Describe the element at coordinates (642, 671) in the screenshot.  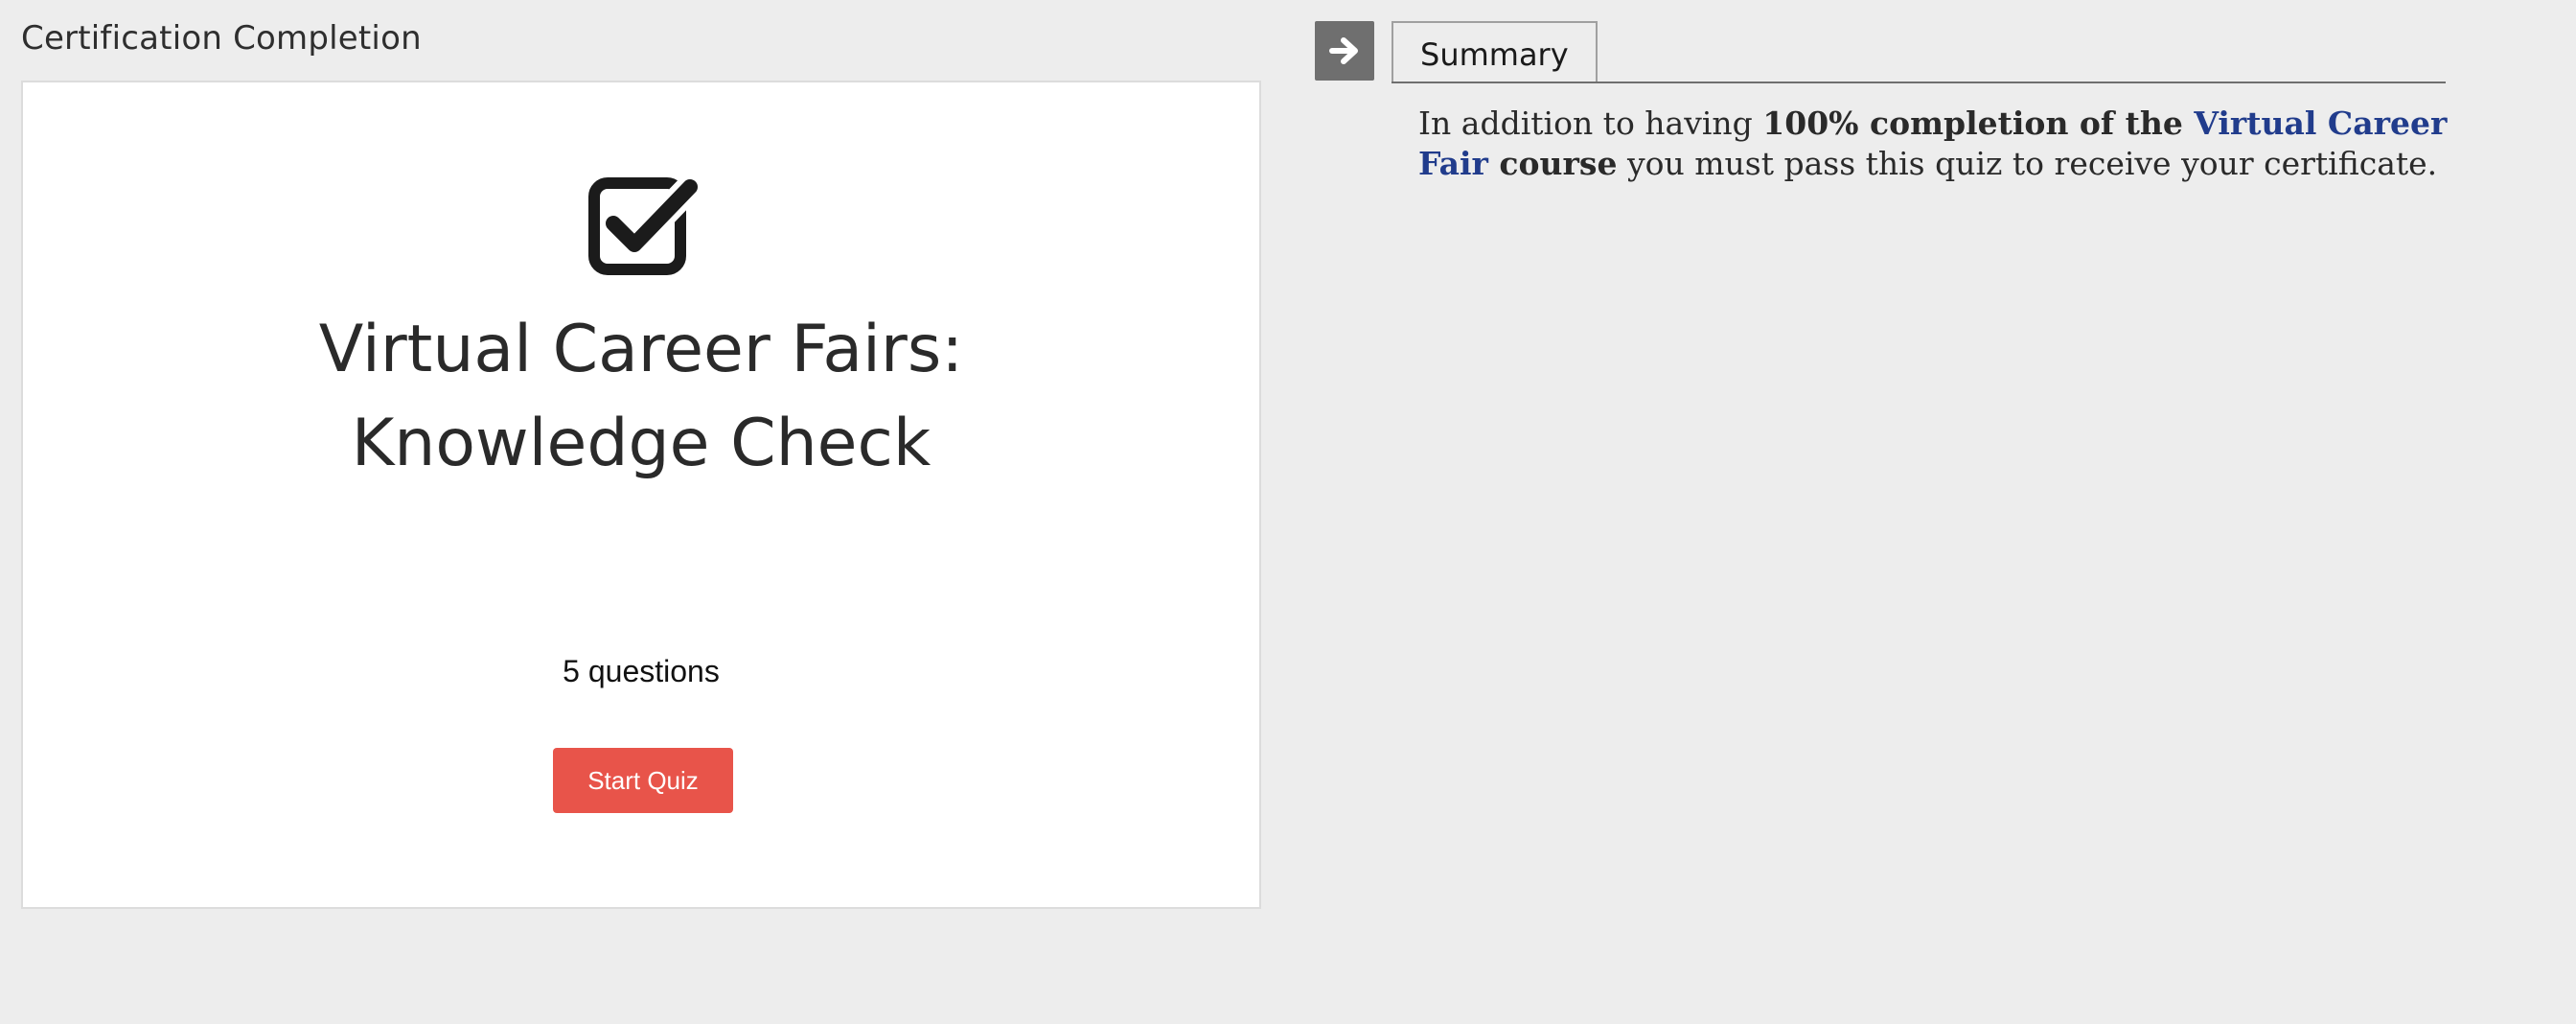
I see `question-count: 5 questions` at that location.